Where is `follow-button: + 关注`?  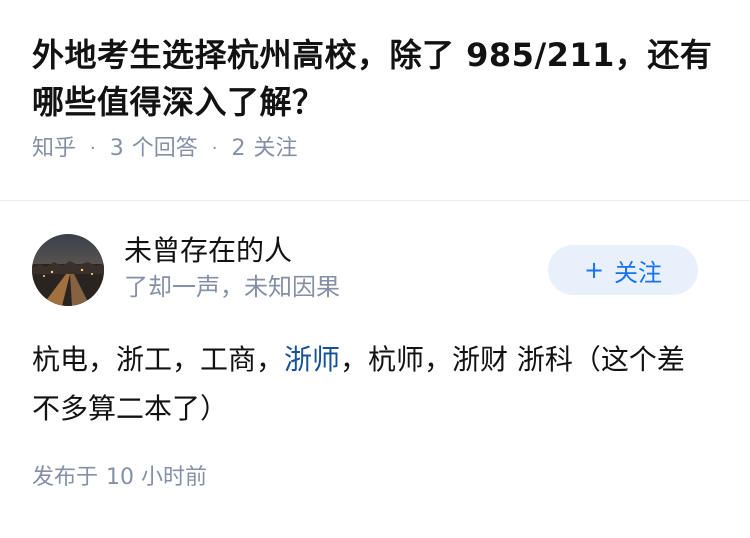 follow-button: + 关注 is located at coordinates (623, 270).